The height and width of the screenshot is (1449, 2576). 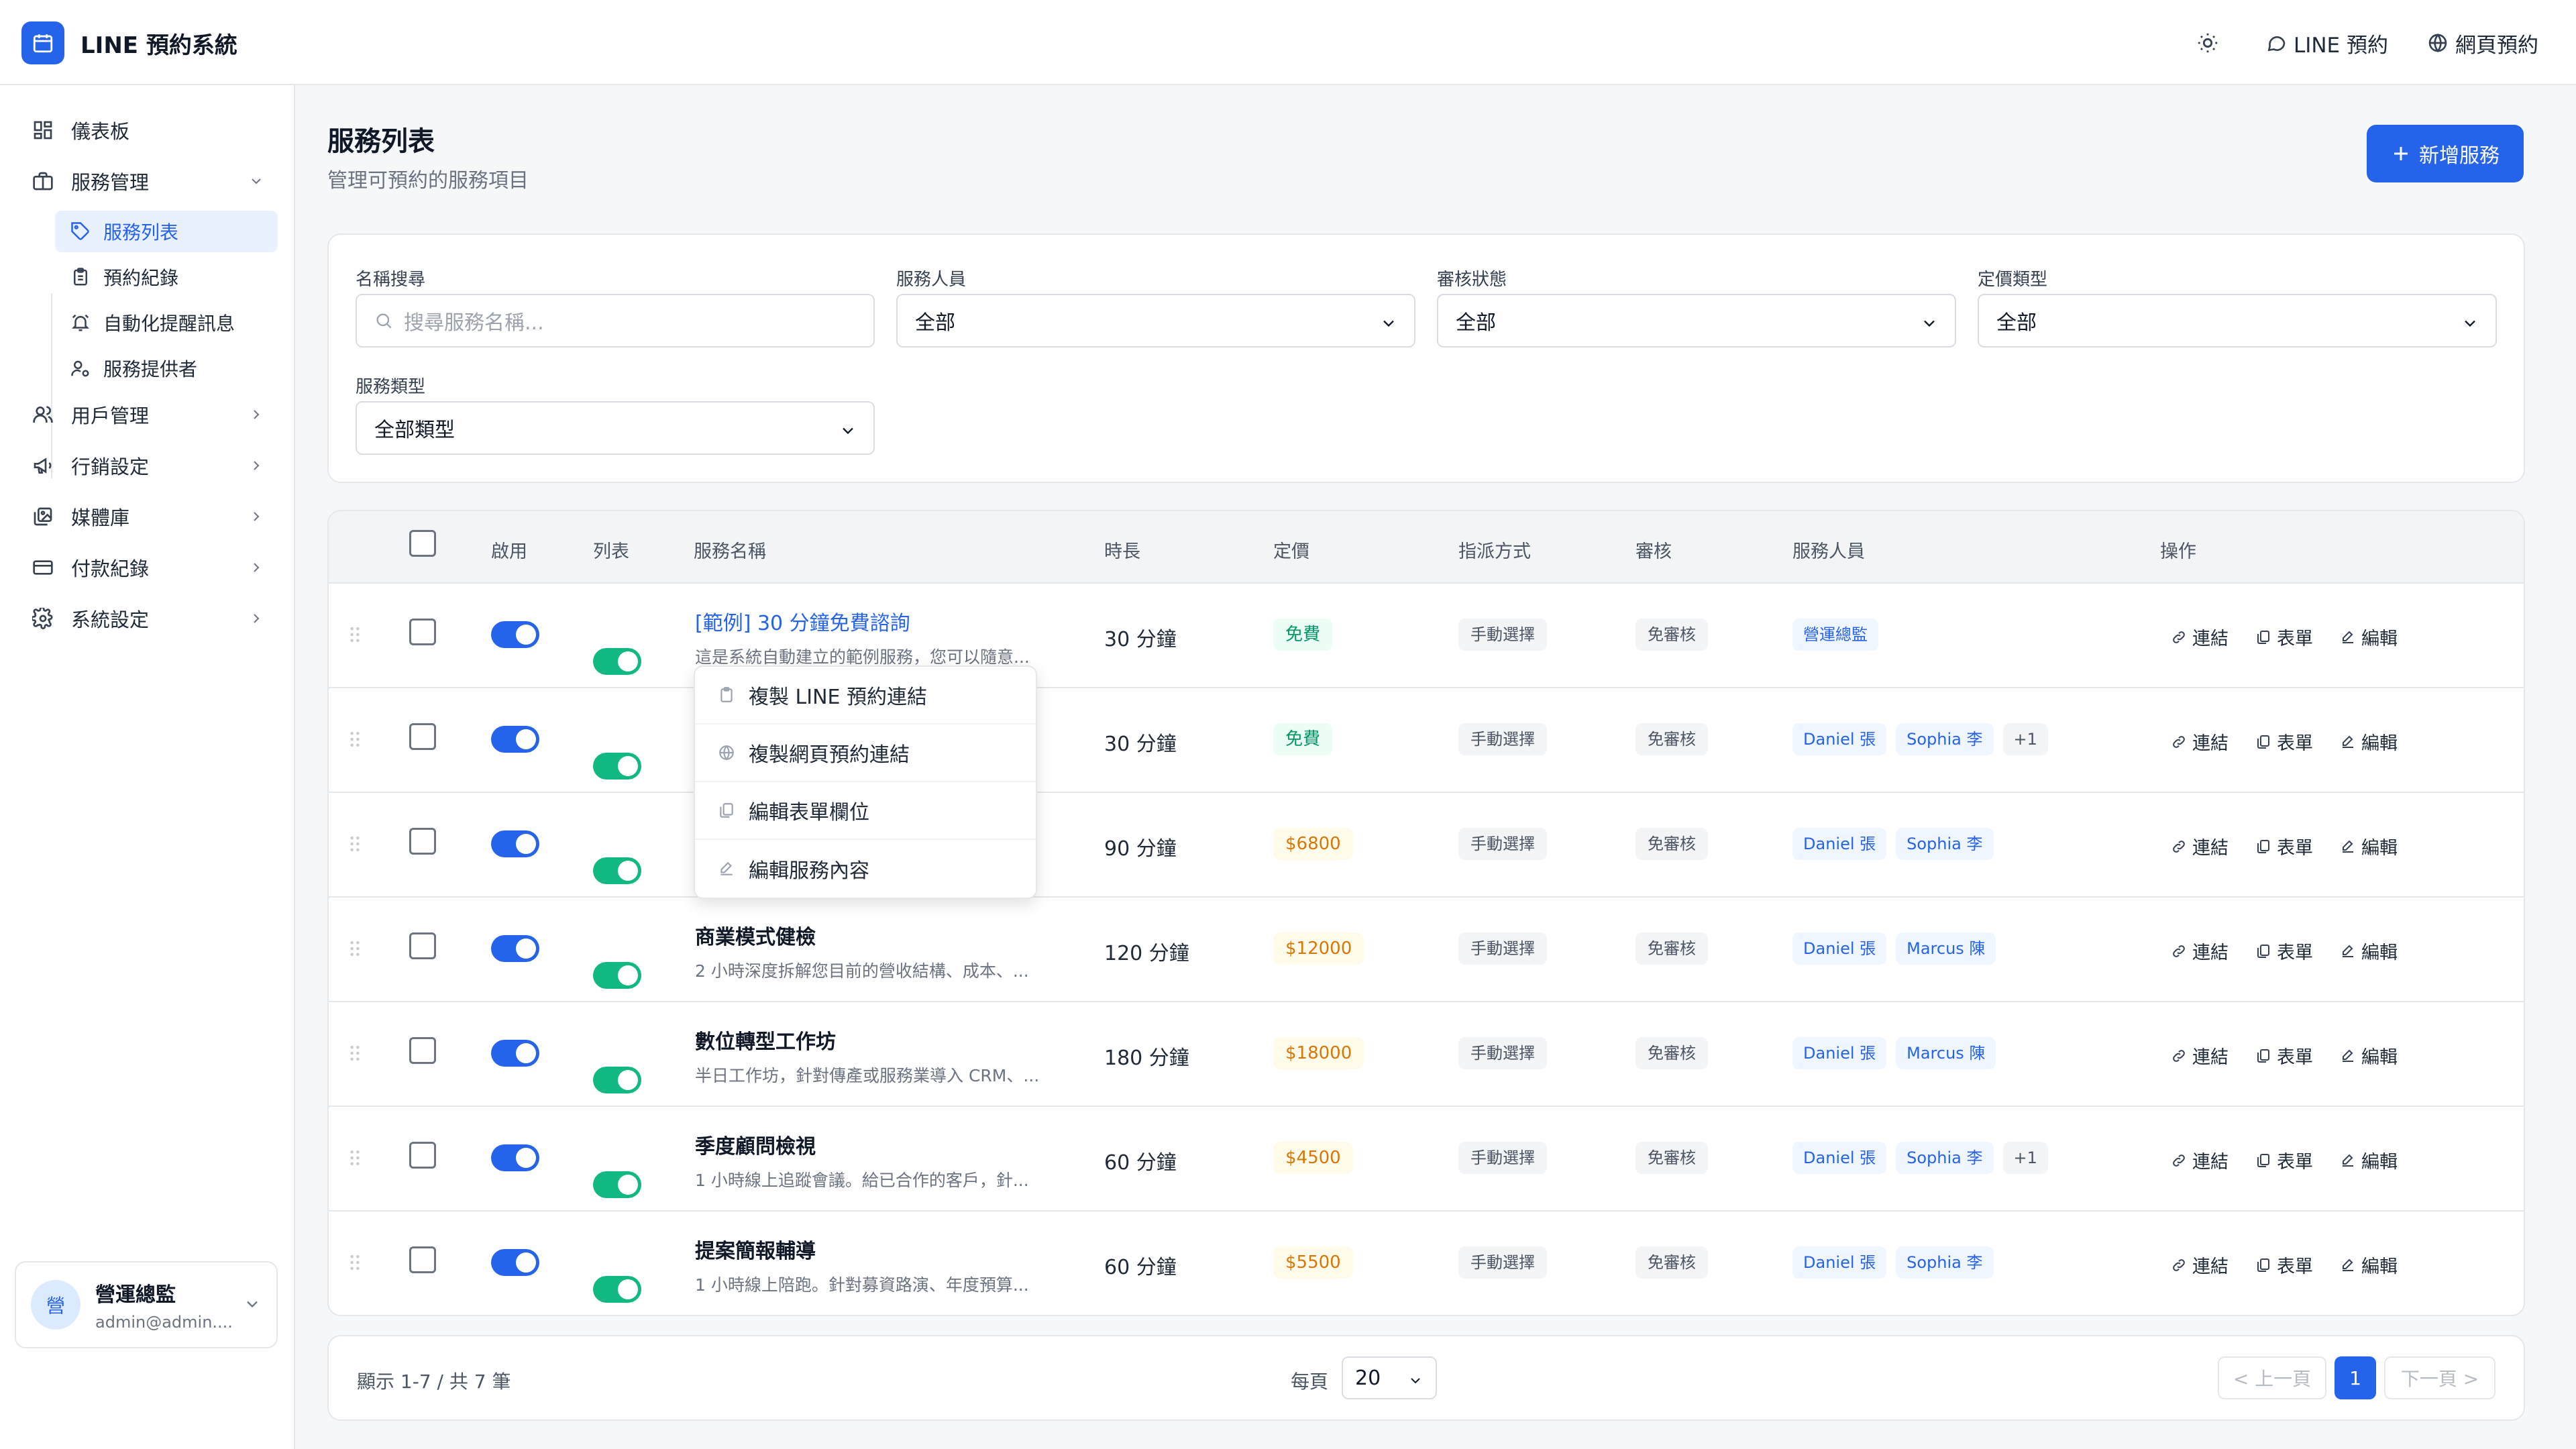 What do you see at coordinates (2272, 1377) in the screenshot?
I see `prev-page-button: < 上一頁` at bounding box center [2272, 1377].